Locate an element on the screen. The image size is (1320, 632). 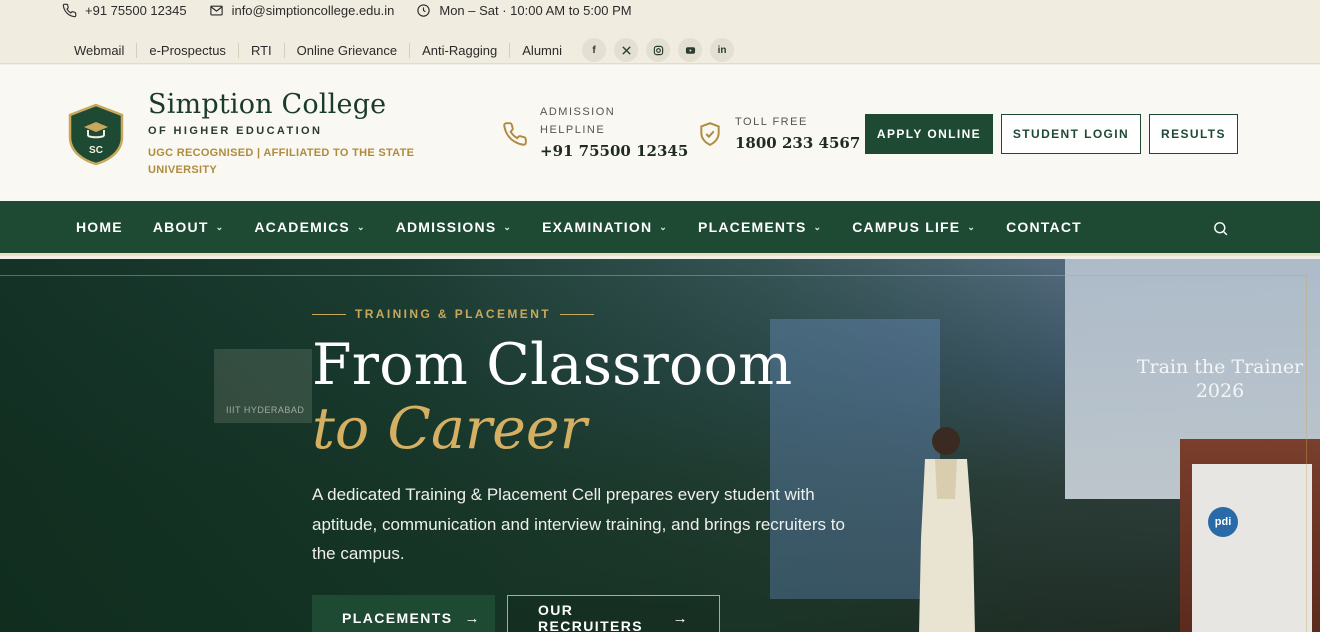
hero-photo-speaker is located at coordinates (947, 529).